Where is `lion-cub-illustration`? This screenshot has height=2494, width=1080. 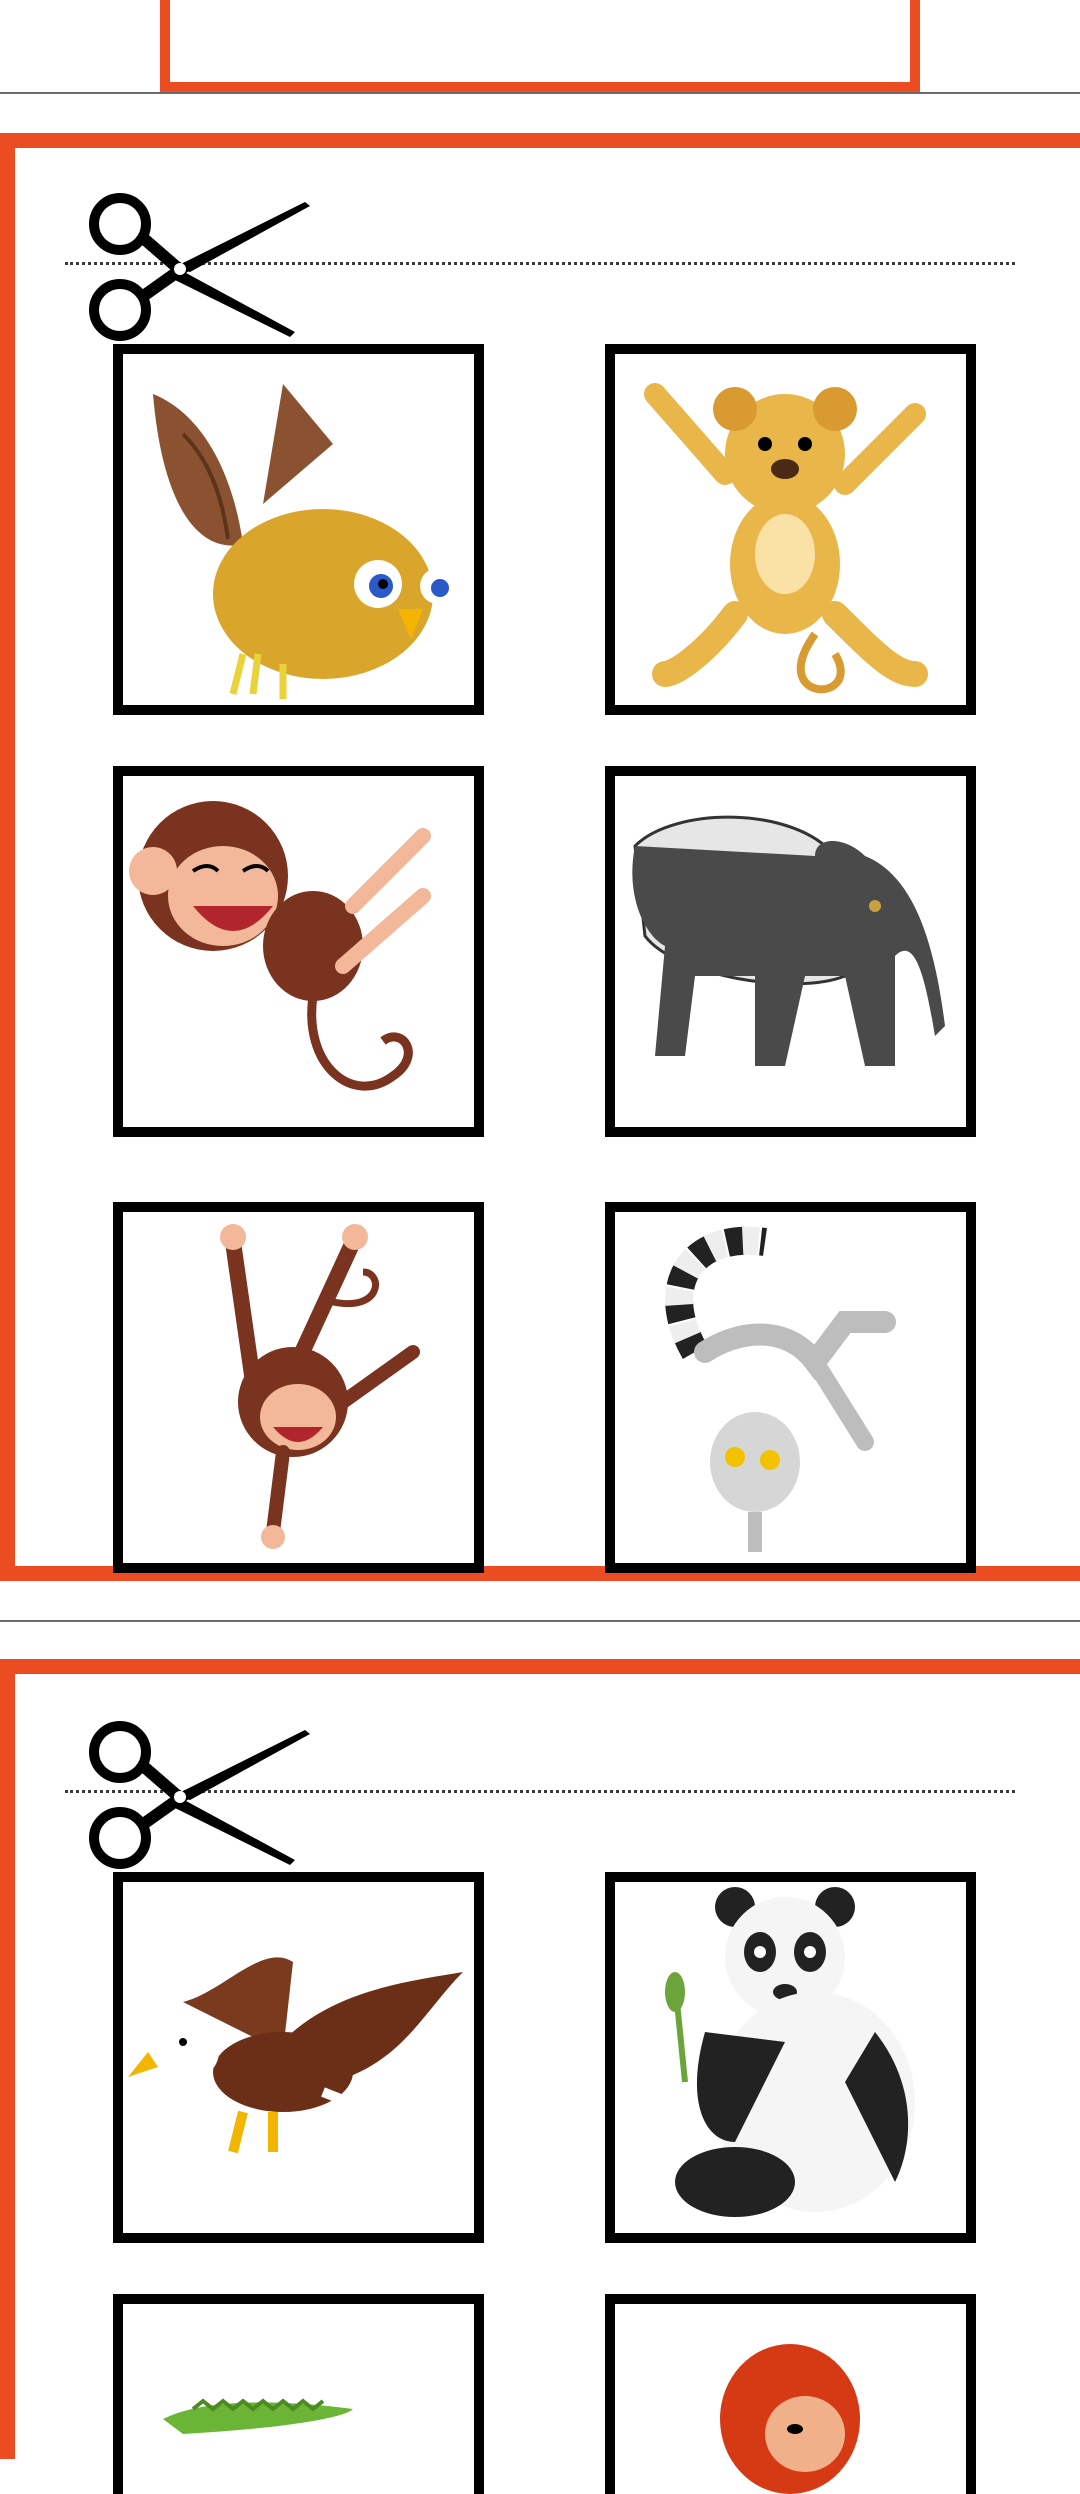 lion-cub-illustration is located at coordinates (786, 538).